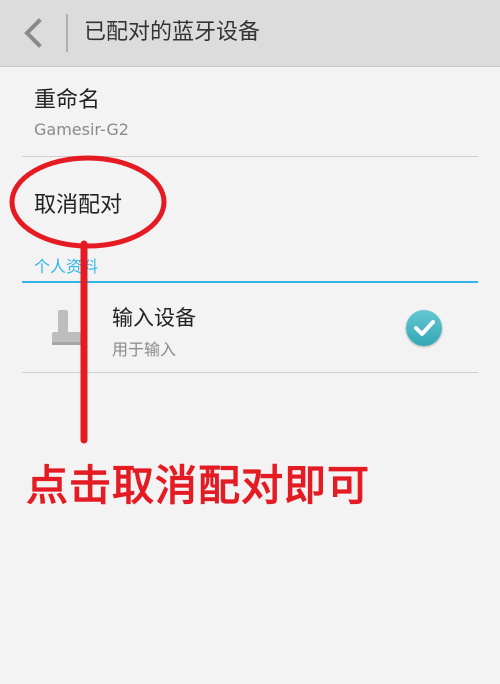 Image resolution: width=500 pixels, height=684 pixels. I want to click on chevron-left-icon, so click(33, 33).